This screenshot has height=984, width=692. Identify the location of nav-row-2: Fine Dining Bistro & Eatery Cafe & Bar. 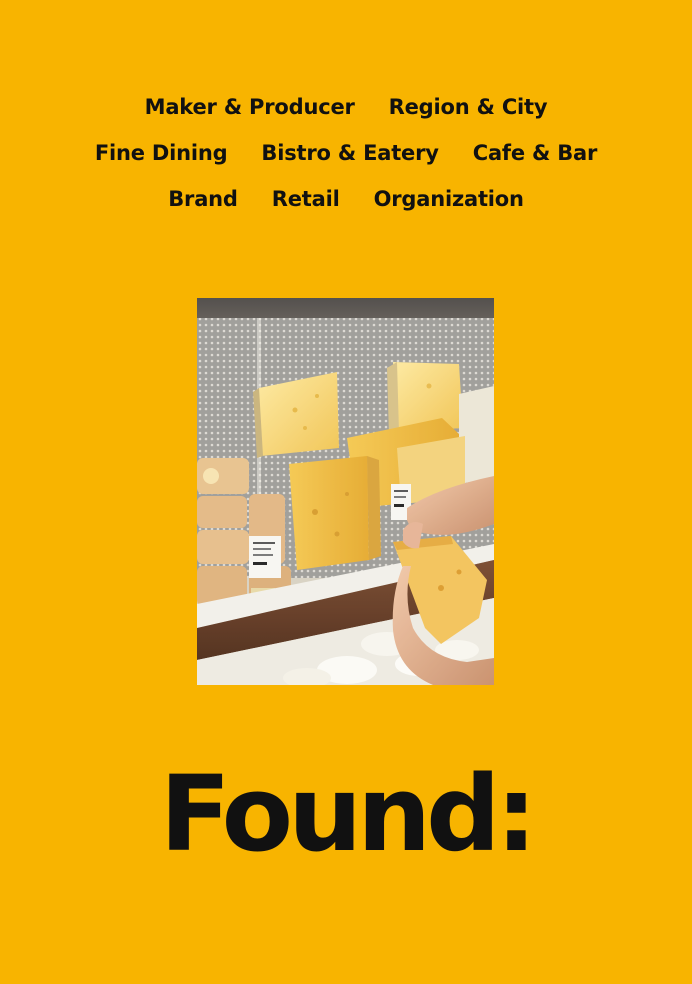
(346, 153).